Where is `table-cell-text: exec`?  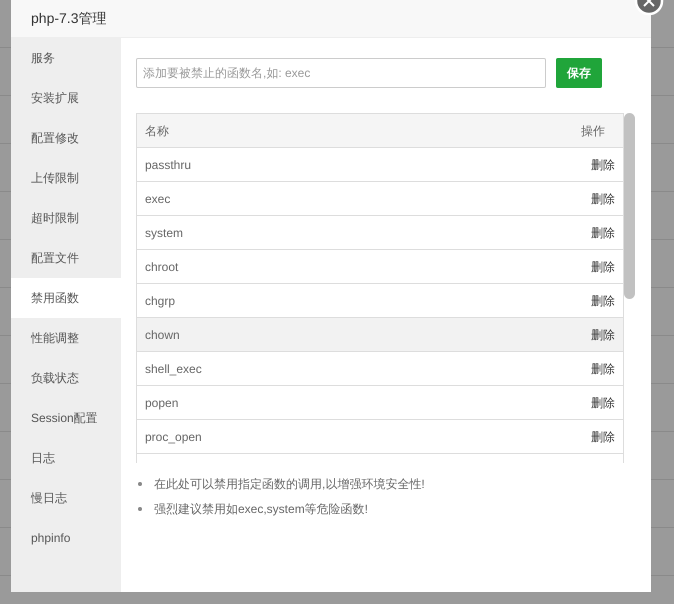
table-cell-text: exec is located at coordinates (157, 199).